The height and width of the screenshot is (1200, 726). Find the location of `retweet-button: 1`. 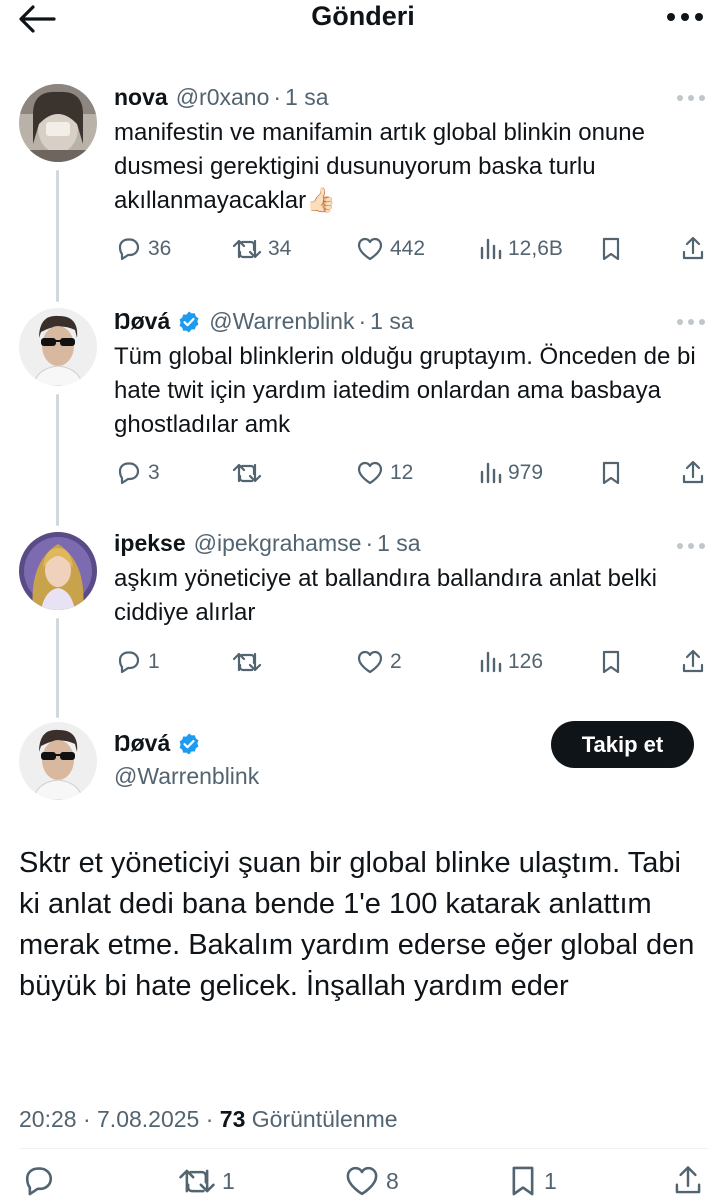

retweet-button: 1 is located at coordinates (206, 1181).